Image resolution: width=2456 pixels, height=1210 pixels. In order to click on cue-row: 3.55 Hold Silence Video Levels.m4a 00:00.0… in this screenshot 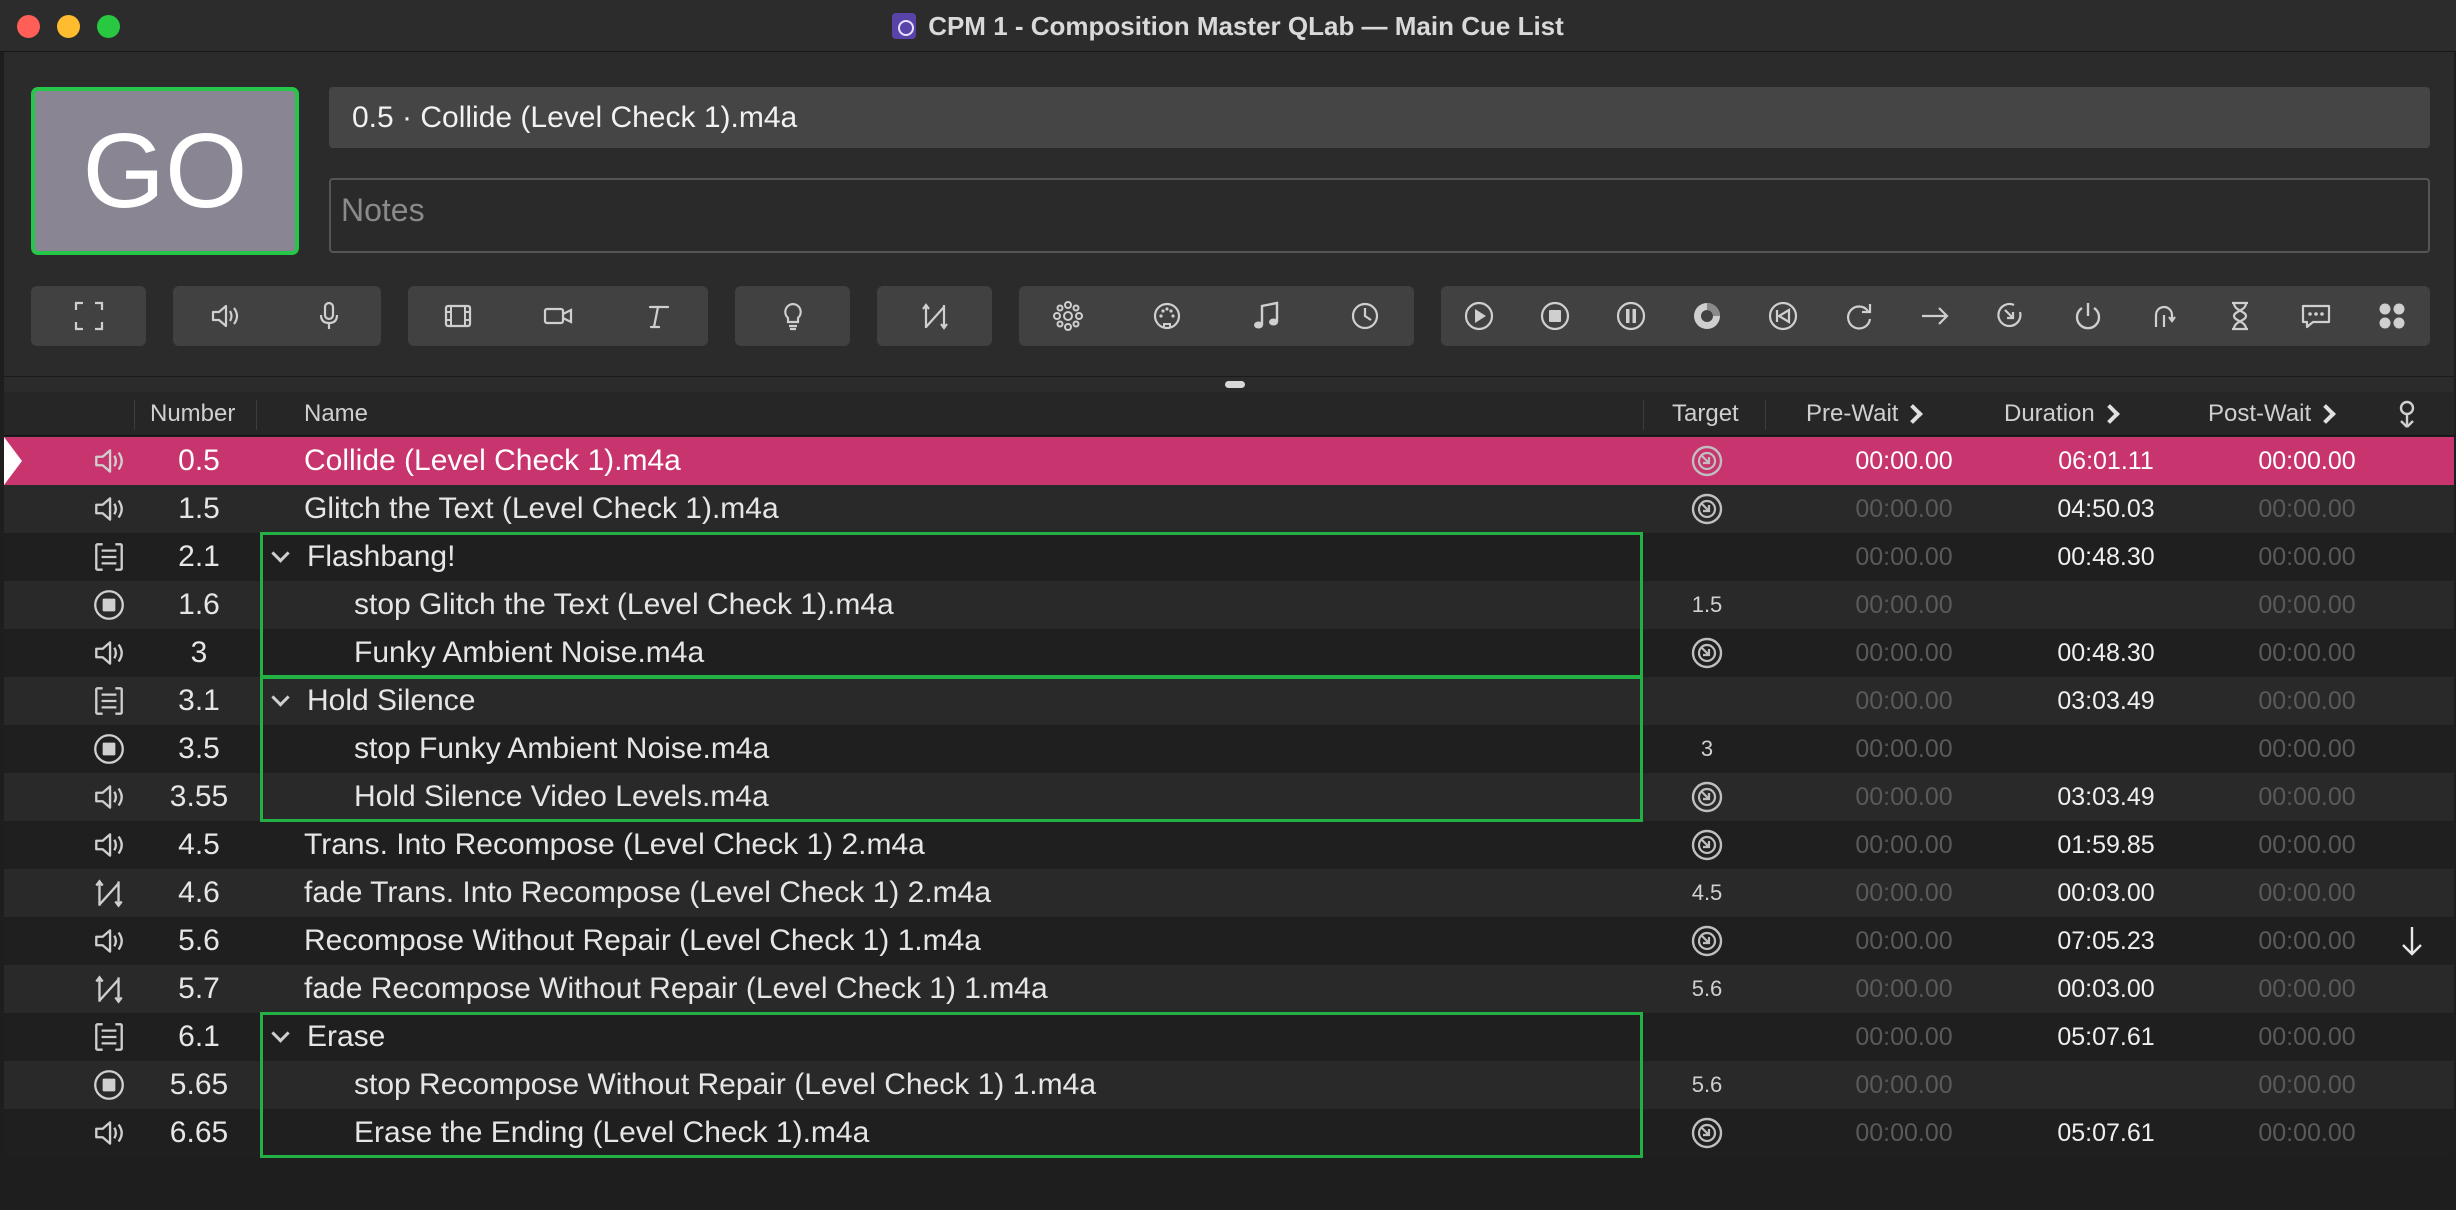, I will do `click(1229, 797)`.